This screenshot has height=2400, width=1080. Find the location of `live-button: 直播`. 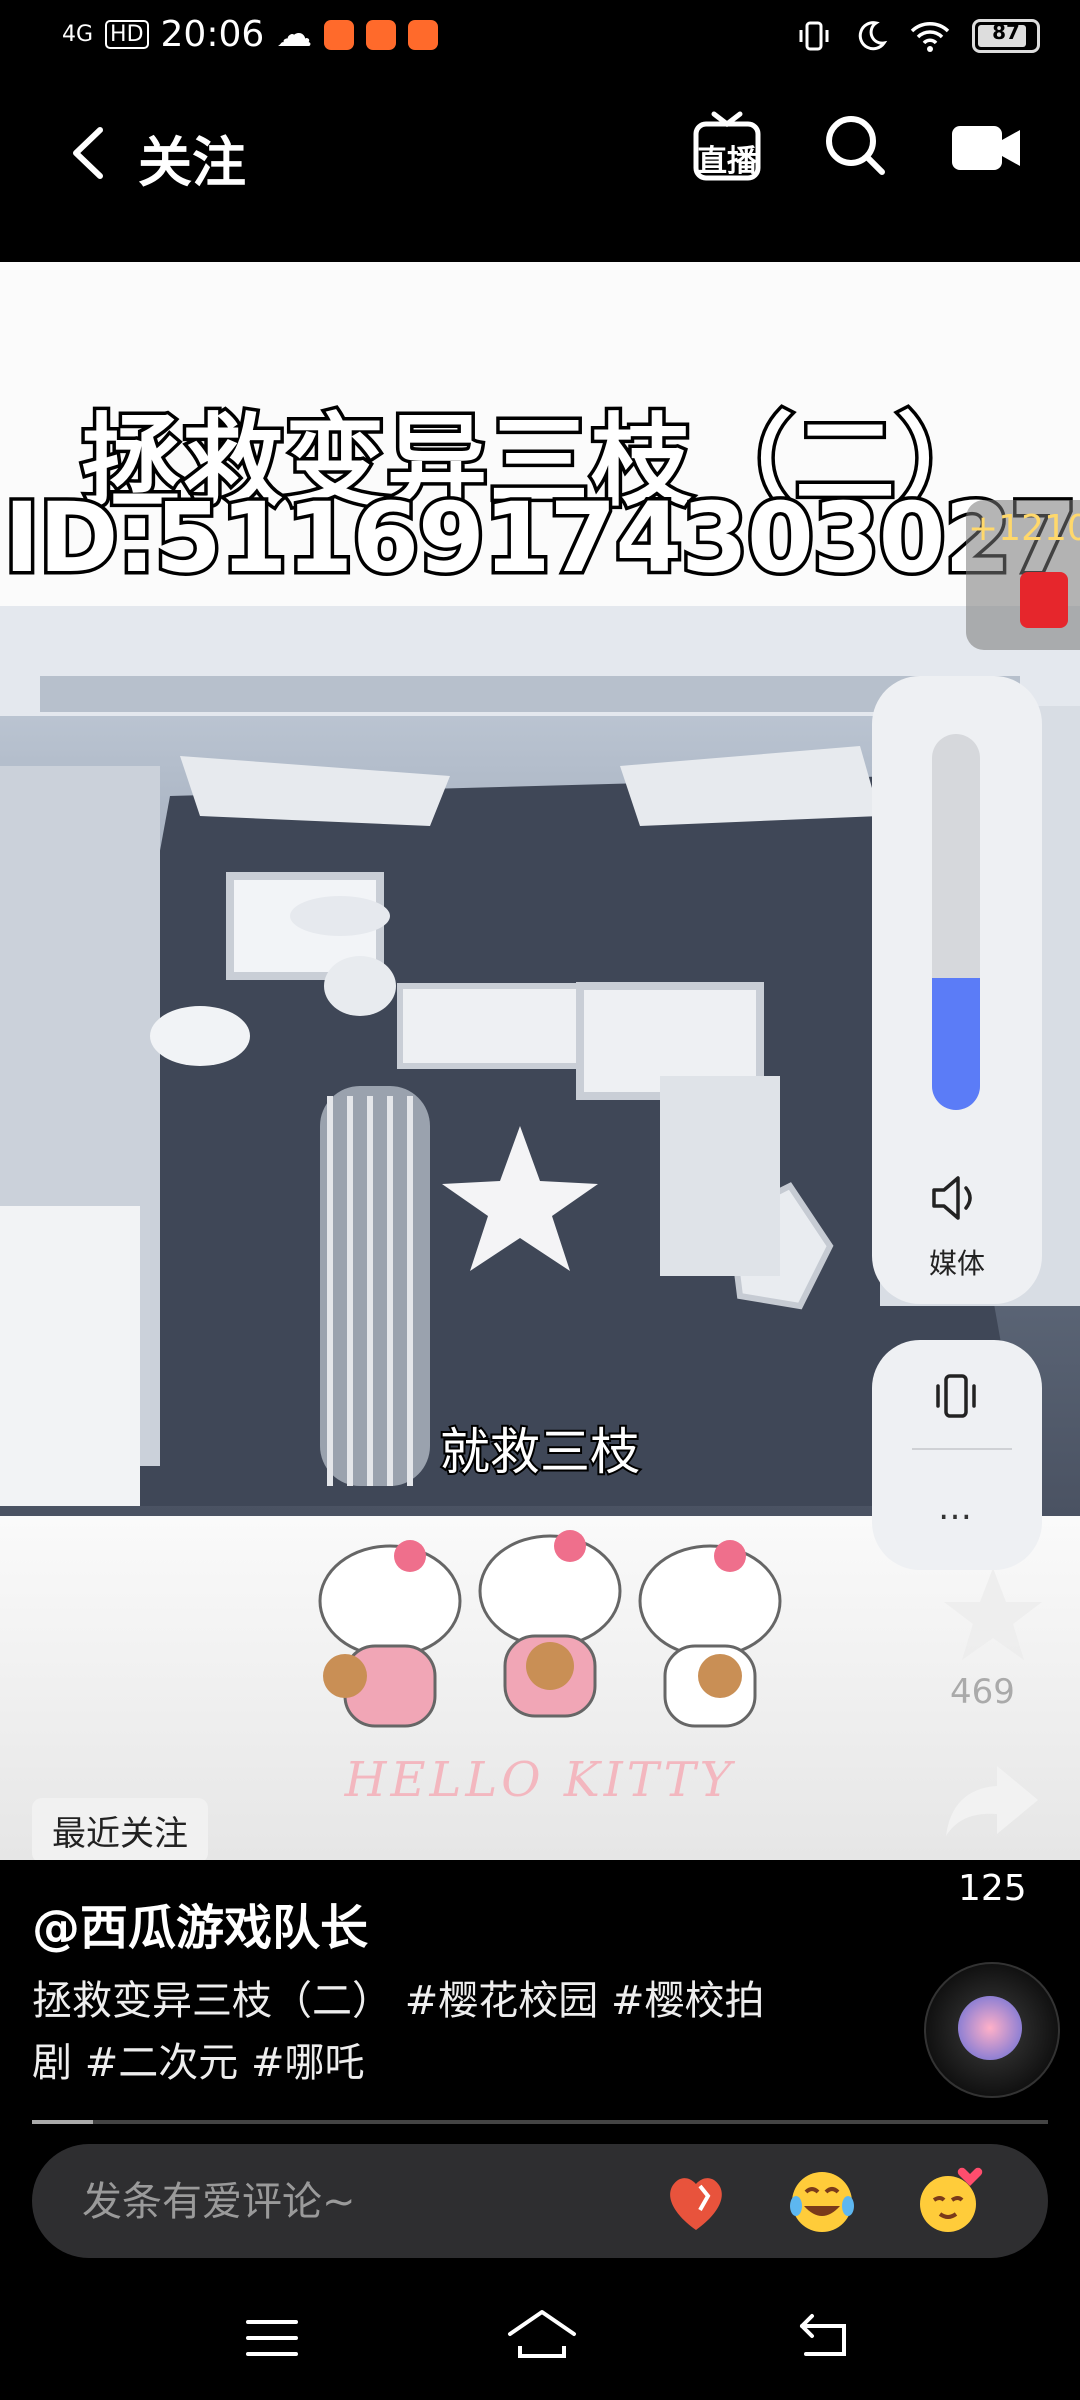

live-button: 直播 is located at coordinates (727, 146).